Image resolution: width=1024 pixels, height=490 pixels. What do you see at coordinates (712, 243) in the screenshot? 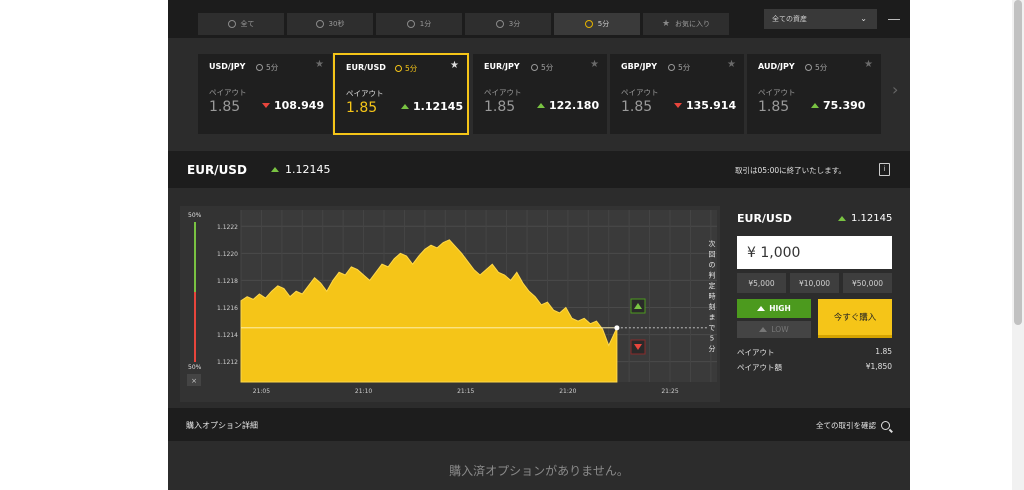
I see `countdown-label-char: 次` at bounding box center [712, 243].